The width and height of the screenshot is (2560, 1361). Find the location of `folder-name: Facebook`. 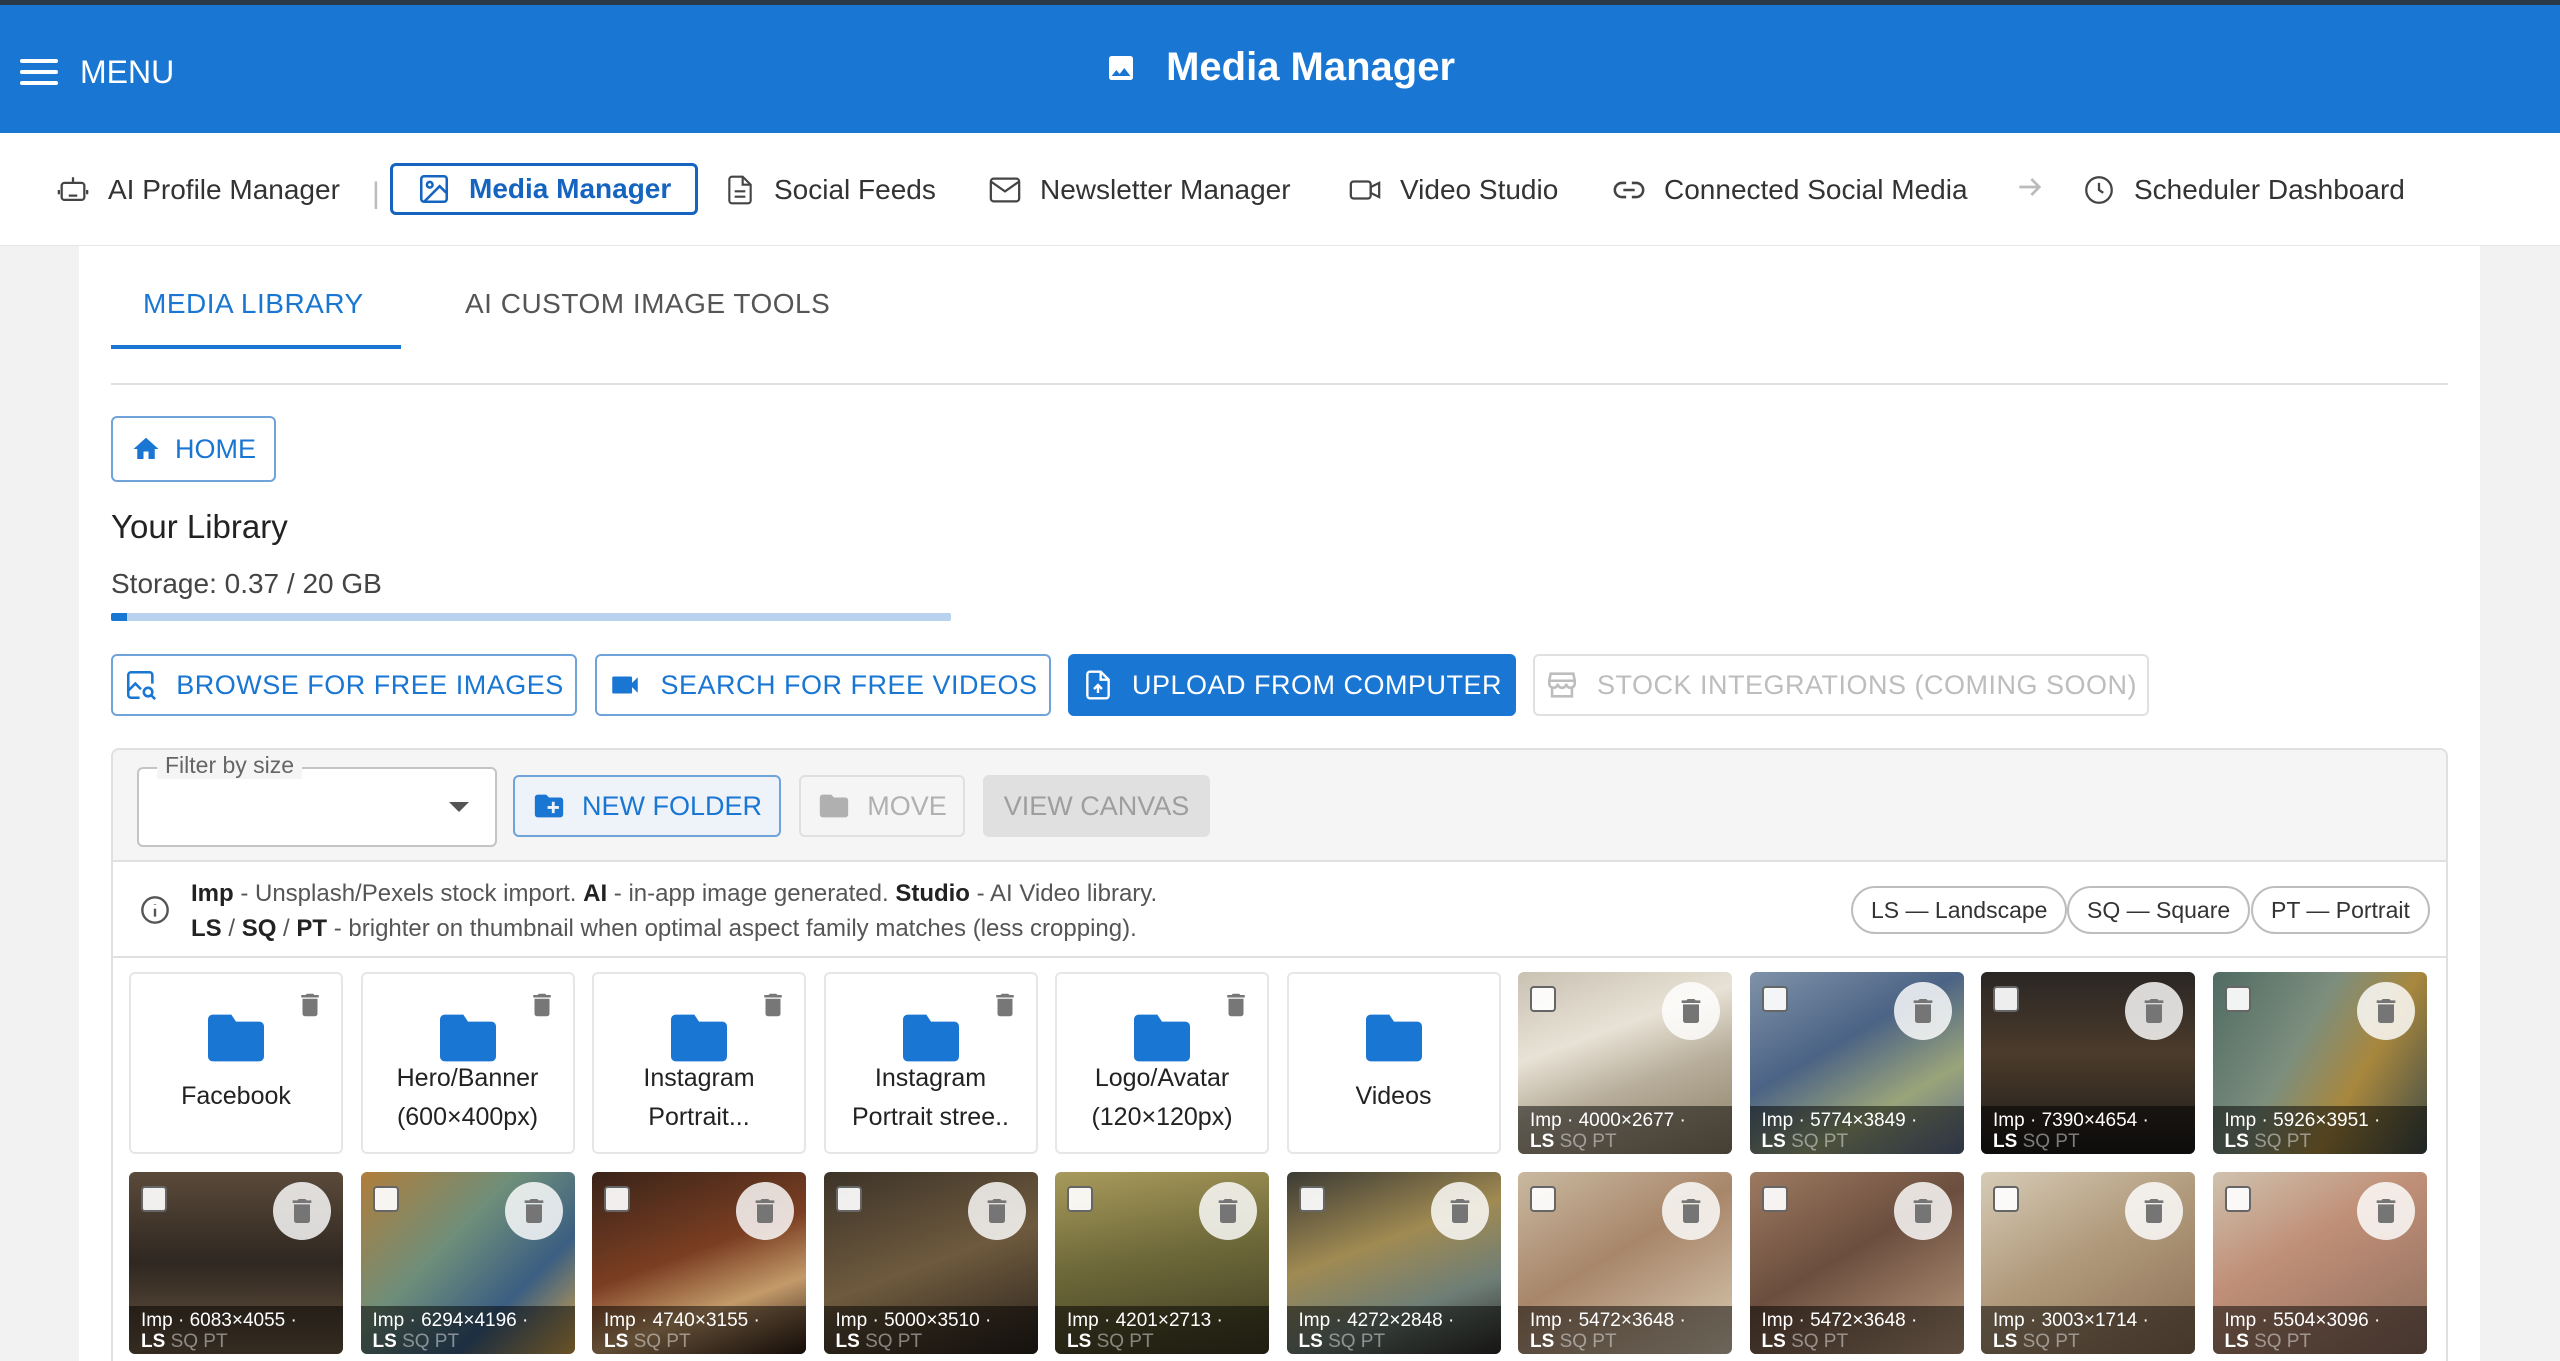

folder-name: Facebook is located at coordinates (236, 1096).